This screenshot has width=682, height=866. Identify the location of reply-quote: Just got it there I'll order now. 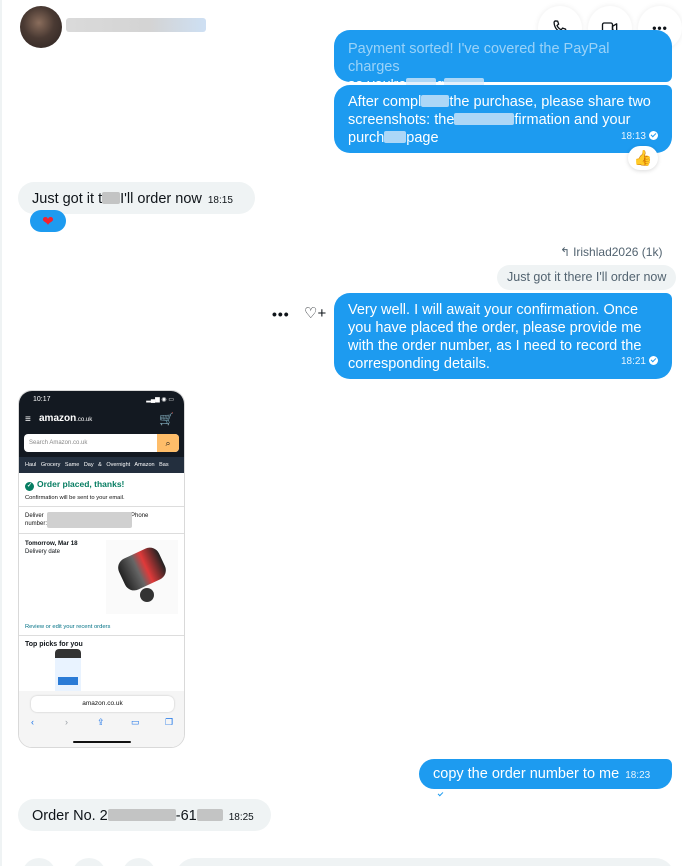
(587, 277).